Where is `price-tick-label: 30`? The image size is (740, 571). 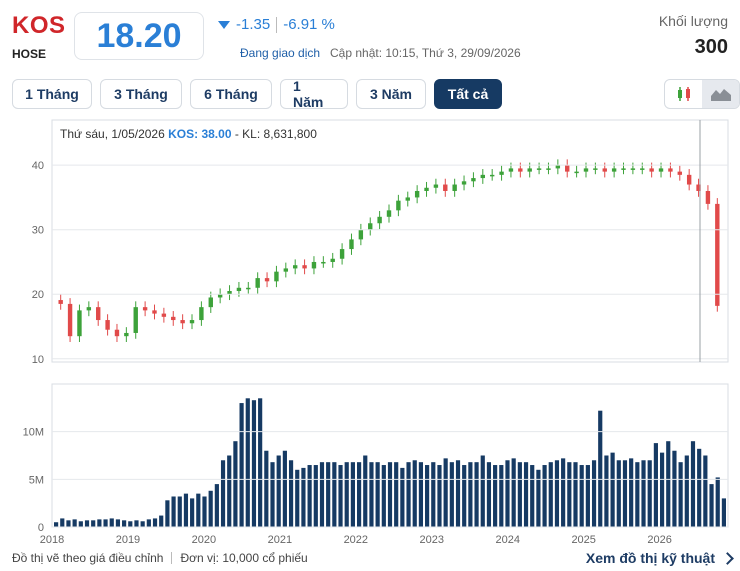 price-tick-label: 30 is located at coordinates (38, 231).